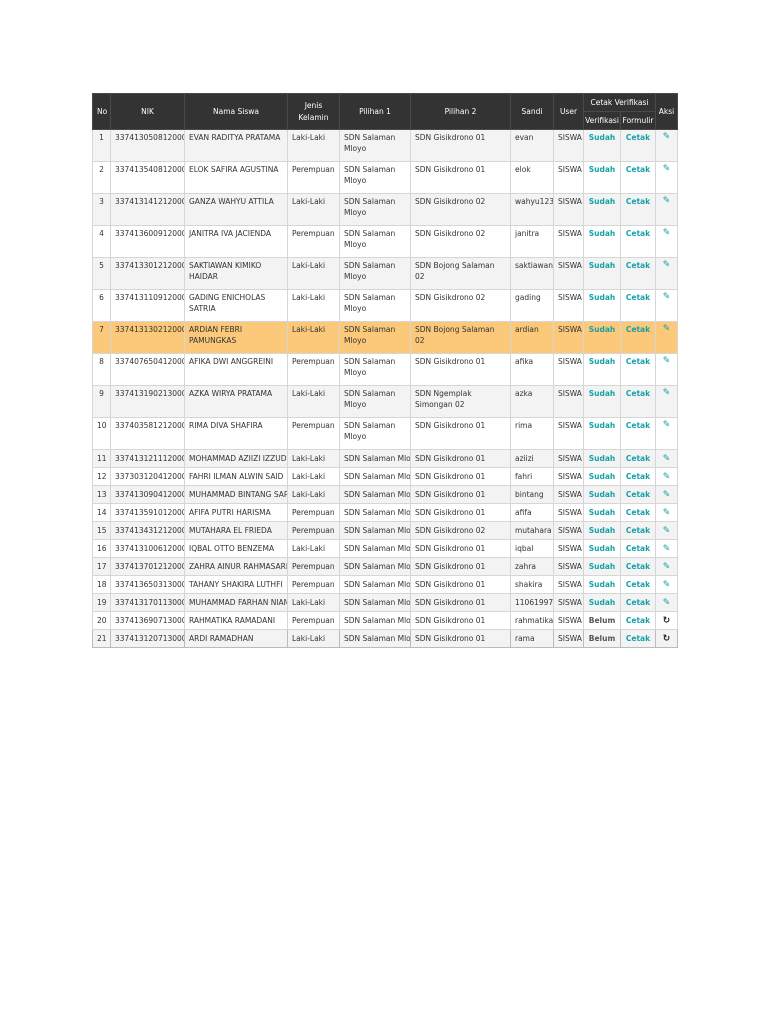 The image size is (768, 1024). Describe the element at coordinates (236, 241) in the screenshot. I see `student-name-cell: JANITRA IVA JACIENDA` at that location.